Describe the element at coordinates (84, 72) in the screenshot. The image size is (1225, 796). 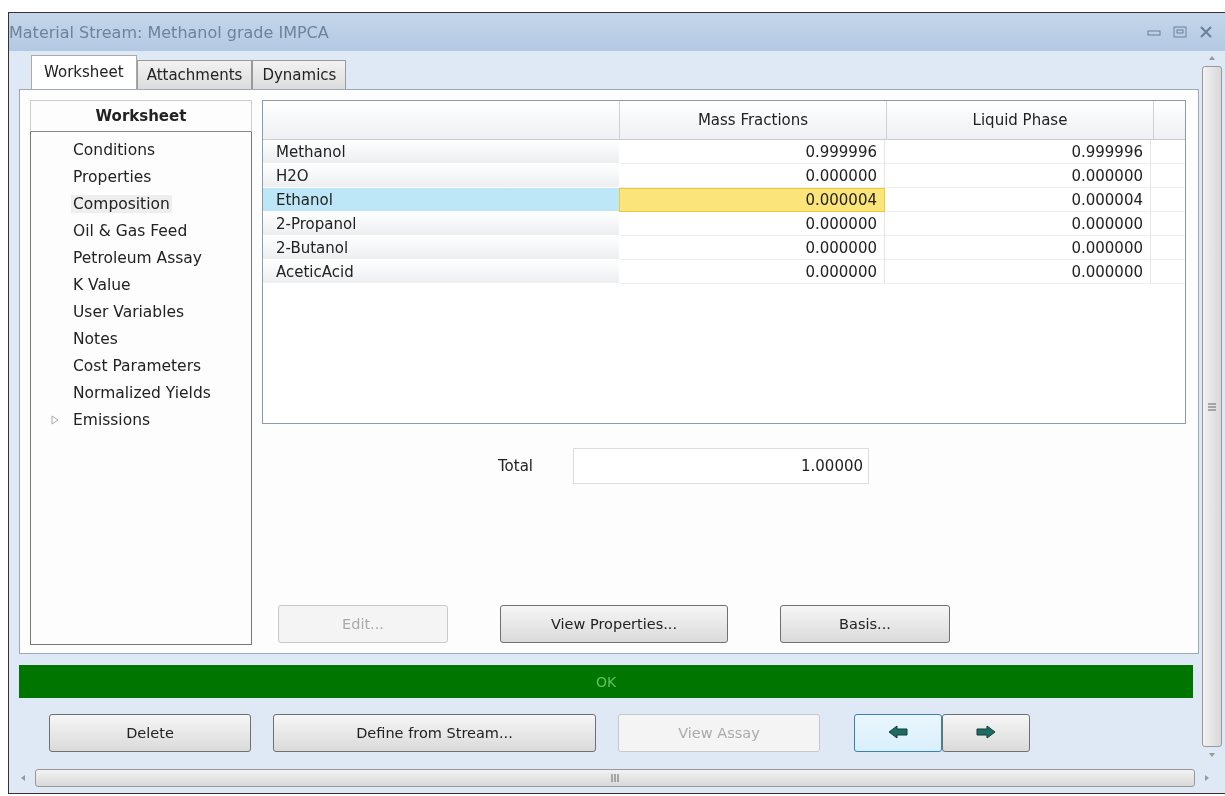
I see `tab: Worksheet` at that location.